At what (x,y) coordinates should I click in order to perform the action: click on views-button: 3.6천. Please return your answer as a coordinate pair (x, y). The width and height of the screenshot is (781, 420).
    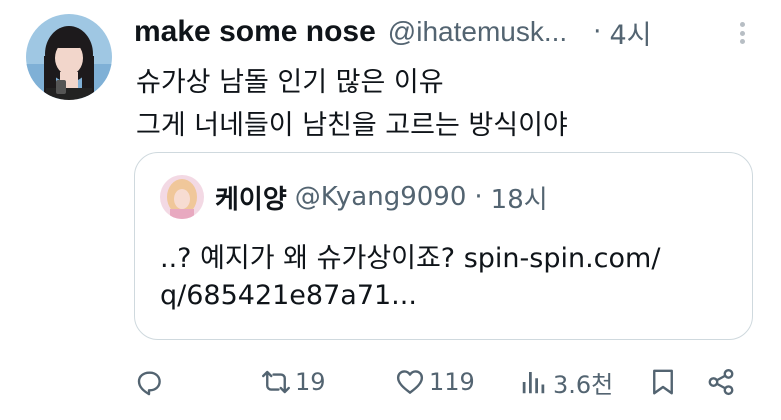
    Looking at the image, I should click on (566, 382).